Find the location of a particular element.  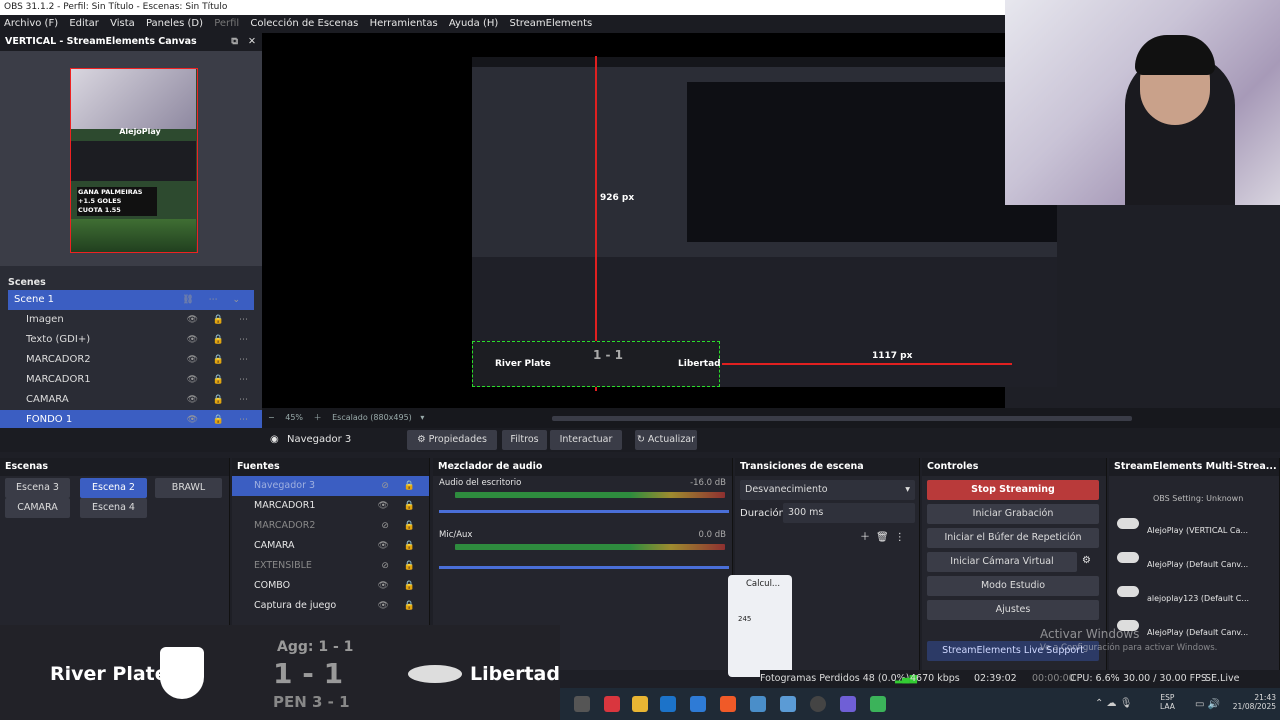

gear-icon: ⚙ is located at coordinates (1086, 560).